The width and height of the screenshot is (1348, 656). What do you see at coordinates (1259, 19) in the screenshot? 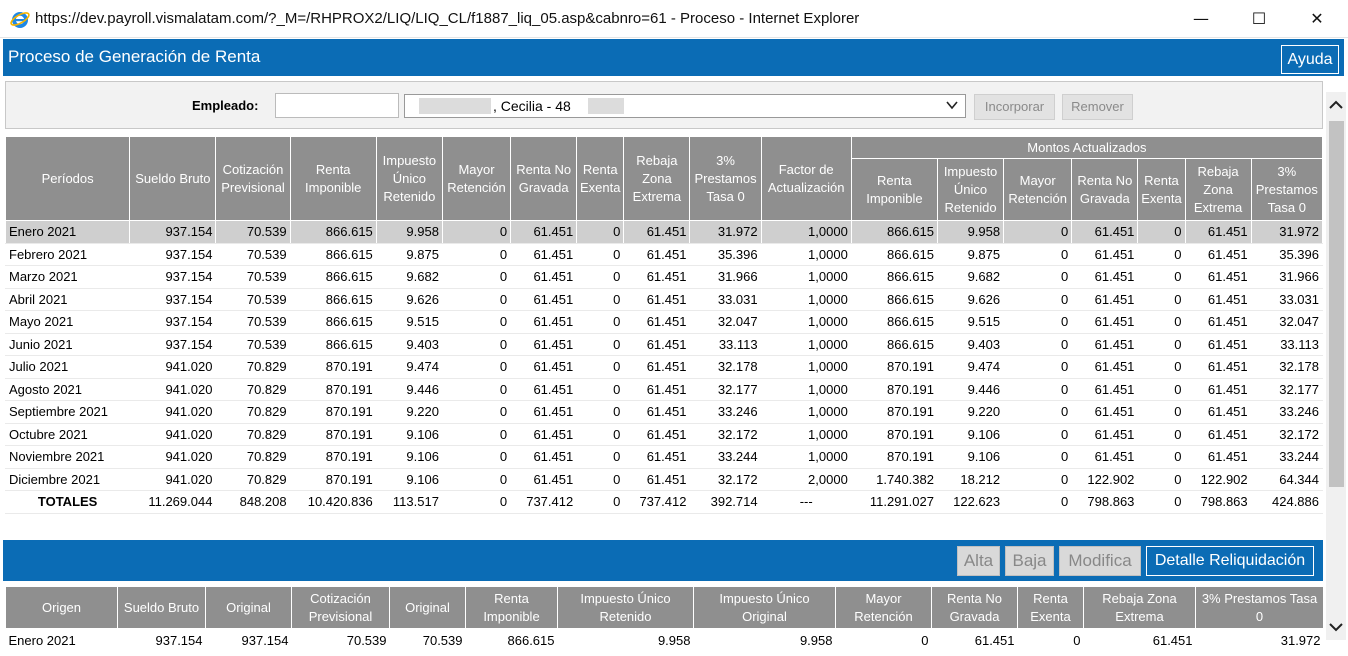
I see `maximize-button: ☐` at bounding box center [1259, 19].